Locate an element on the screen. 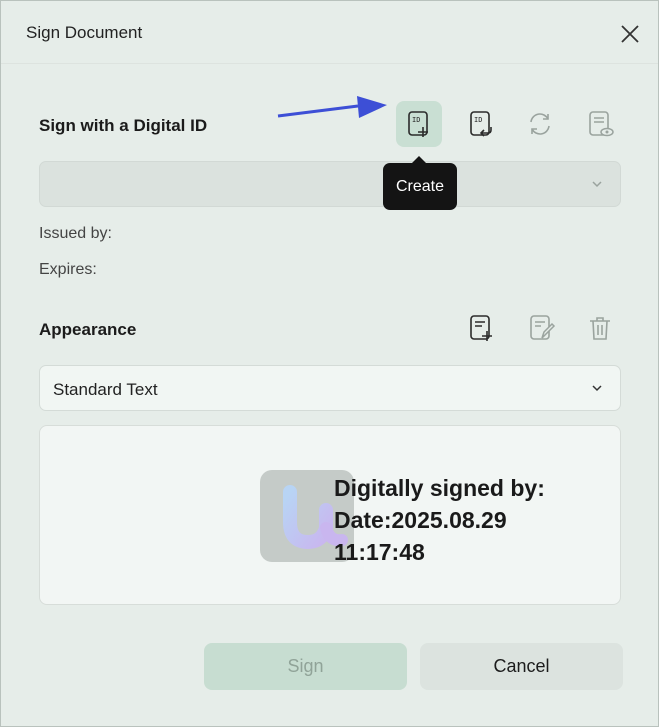  appearance-value: Standard Text is located at coordinates (105, 389).